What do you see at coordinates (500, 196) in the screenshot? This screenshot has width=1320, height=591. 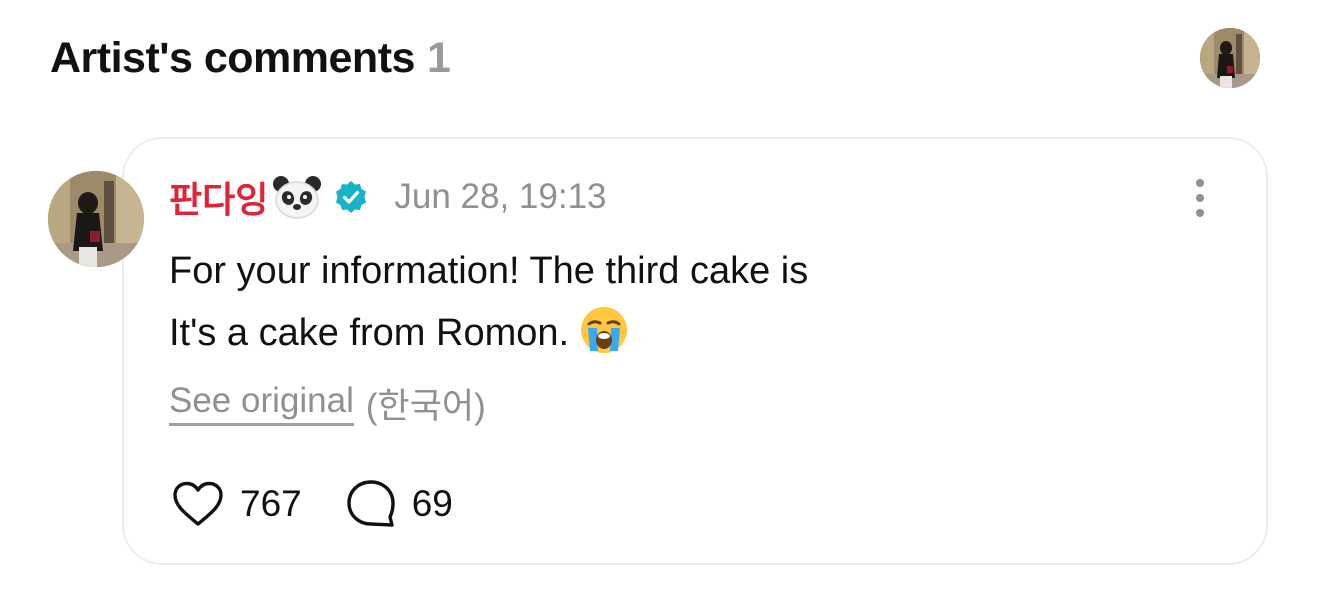 I see `comment-timestamp: Jun 28, 19:13` at bounding box center [500, 196].